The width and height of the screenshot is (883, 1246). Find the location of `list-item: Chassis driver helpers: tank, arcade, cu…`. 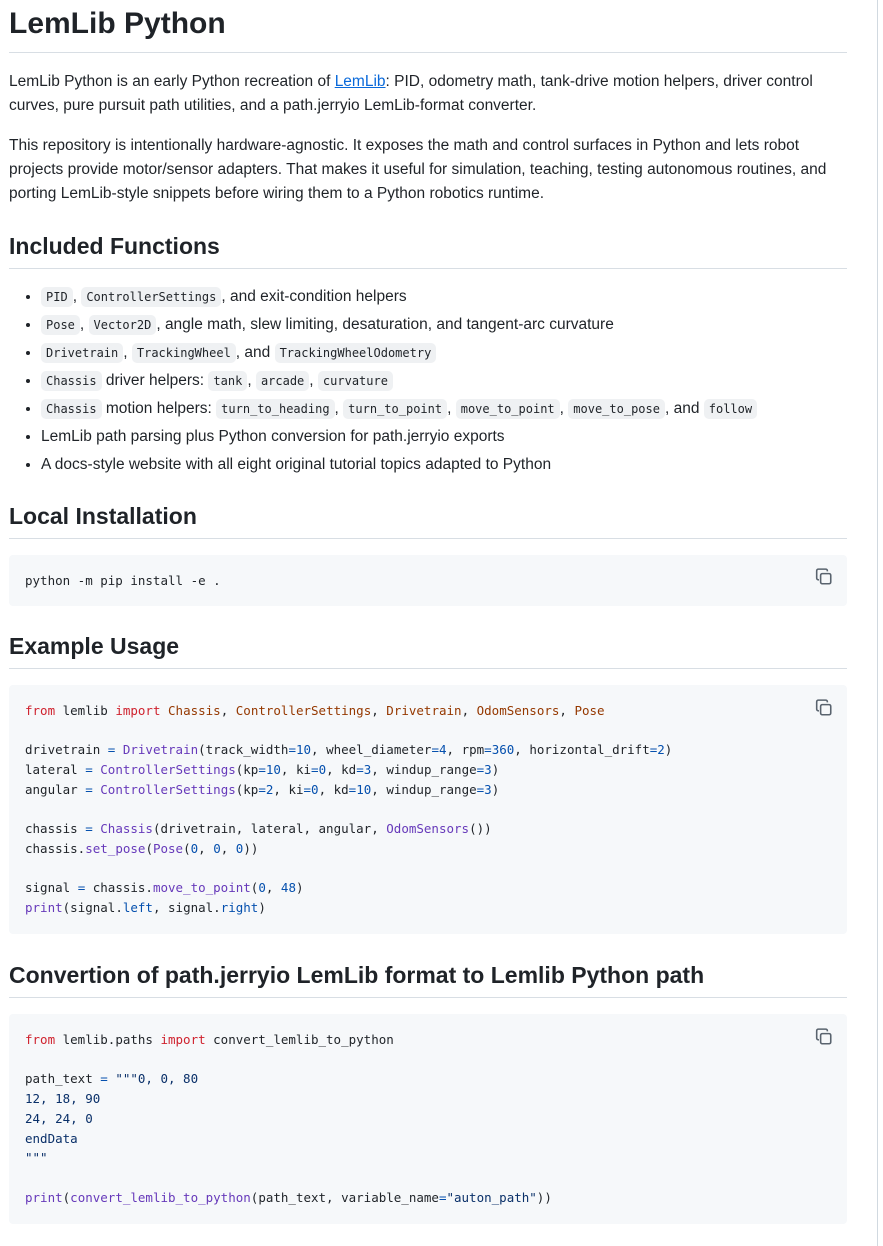

list-item: Chassis driver helpers: tank, arcade, cu… is located at coordinates (444, 381).